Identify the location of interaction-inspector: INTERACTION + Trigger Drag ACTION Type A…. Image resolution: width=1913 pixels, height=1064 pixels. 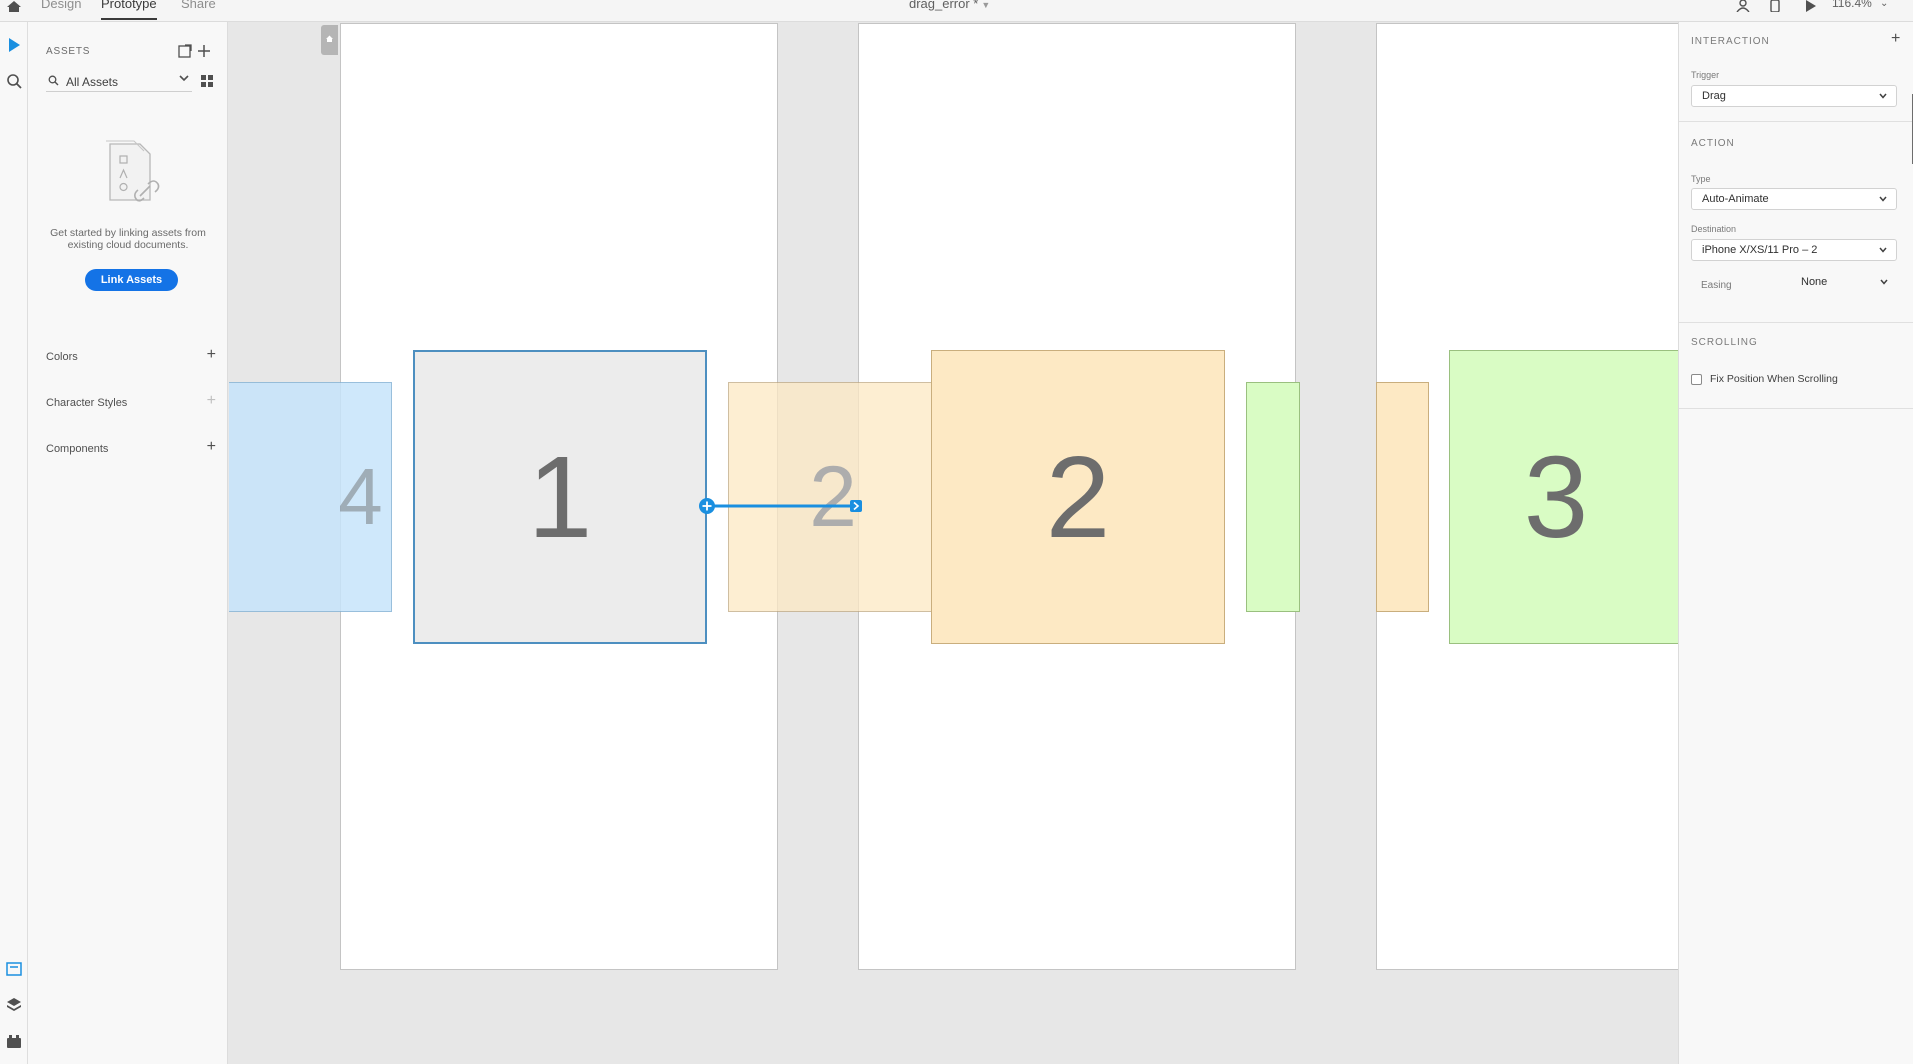
(1795, 543).